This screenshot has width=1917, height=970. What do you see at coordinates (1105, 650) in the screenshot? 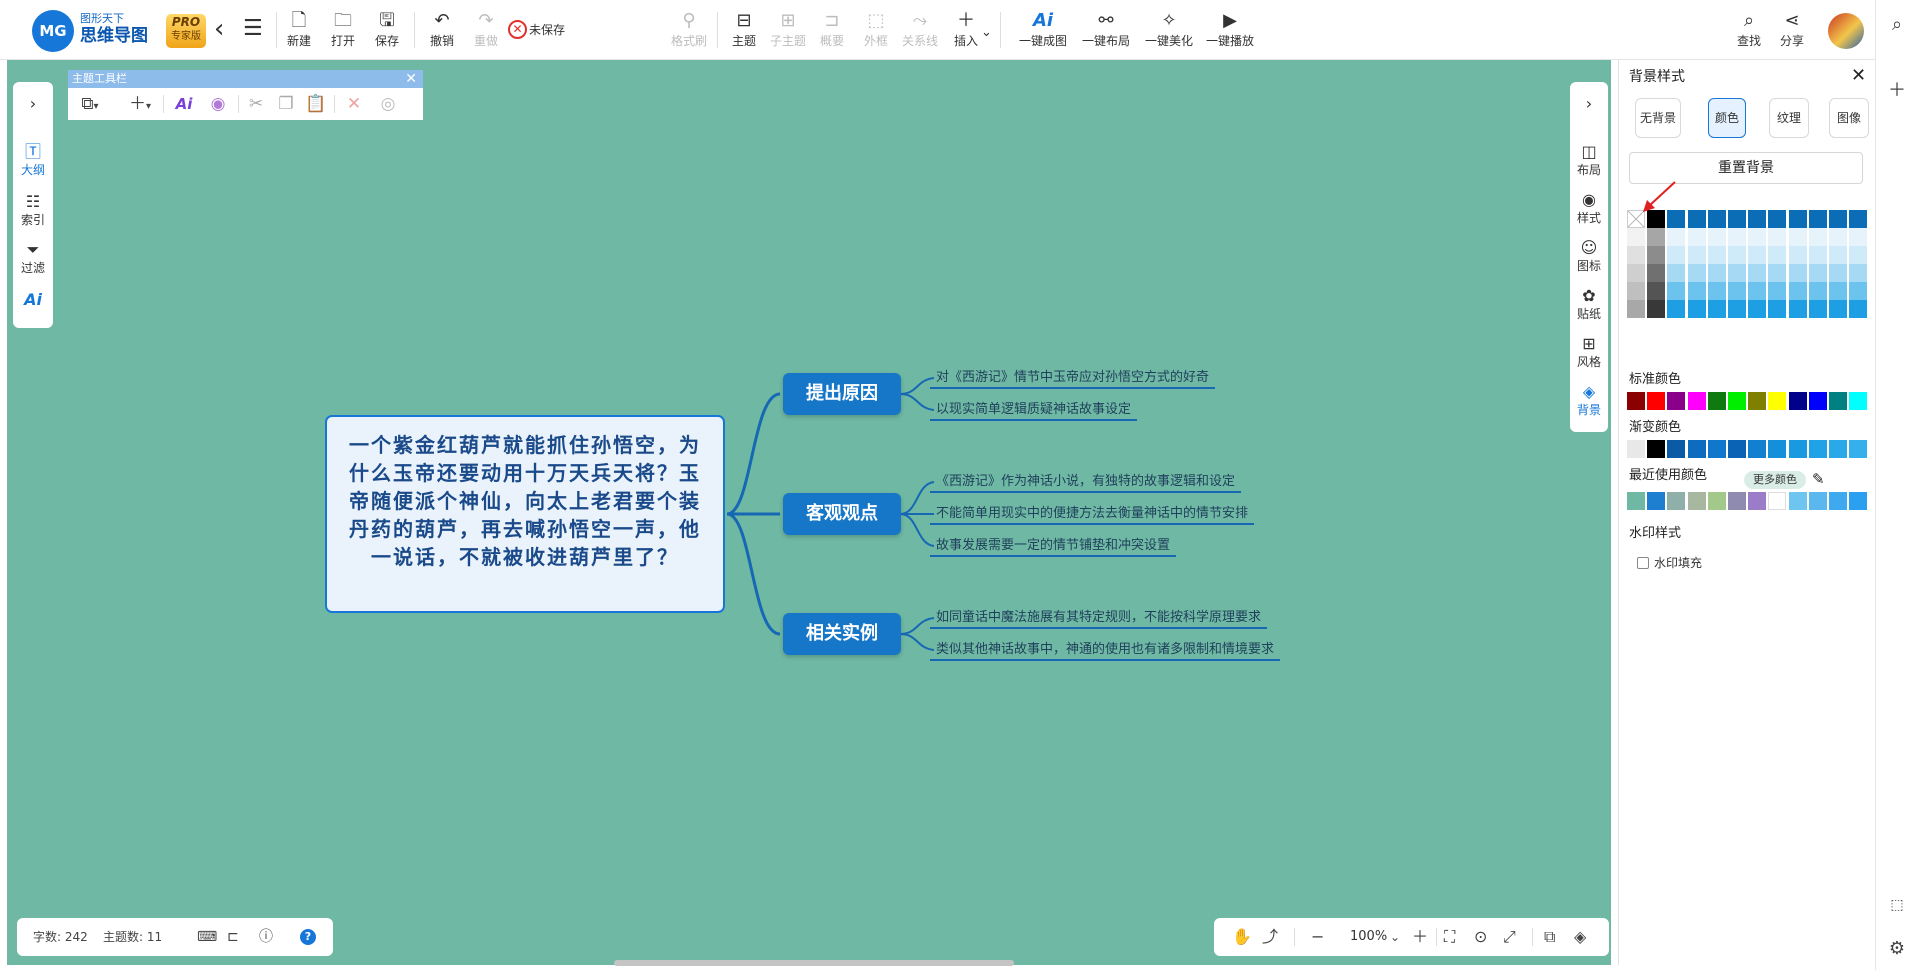
I see `leaf-topic: 类似其他神话故事中，神通的使用也有诸多限制和情境要求` at bounding box center [1105, 650].